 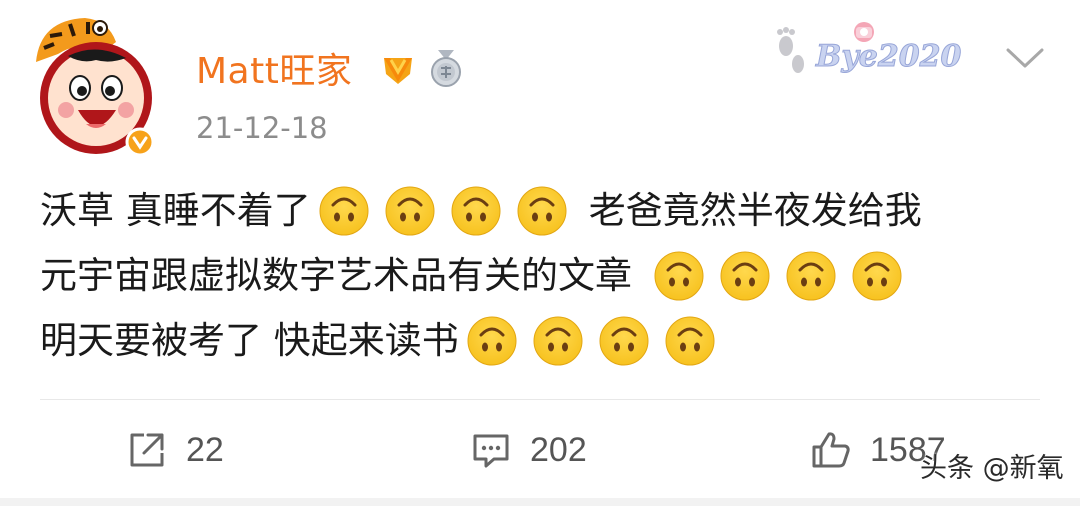 What do you see at coordinates (755, 210) in the screenshot?
I see `content-text-1b: 老爸竟然半夜发给我` at bounding box center [755, 210].